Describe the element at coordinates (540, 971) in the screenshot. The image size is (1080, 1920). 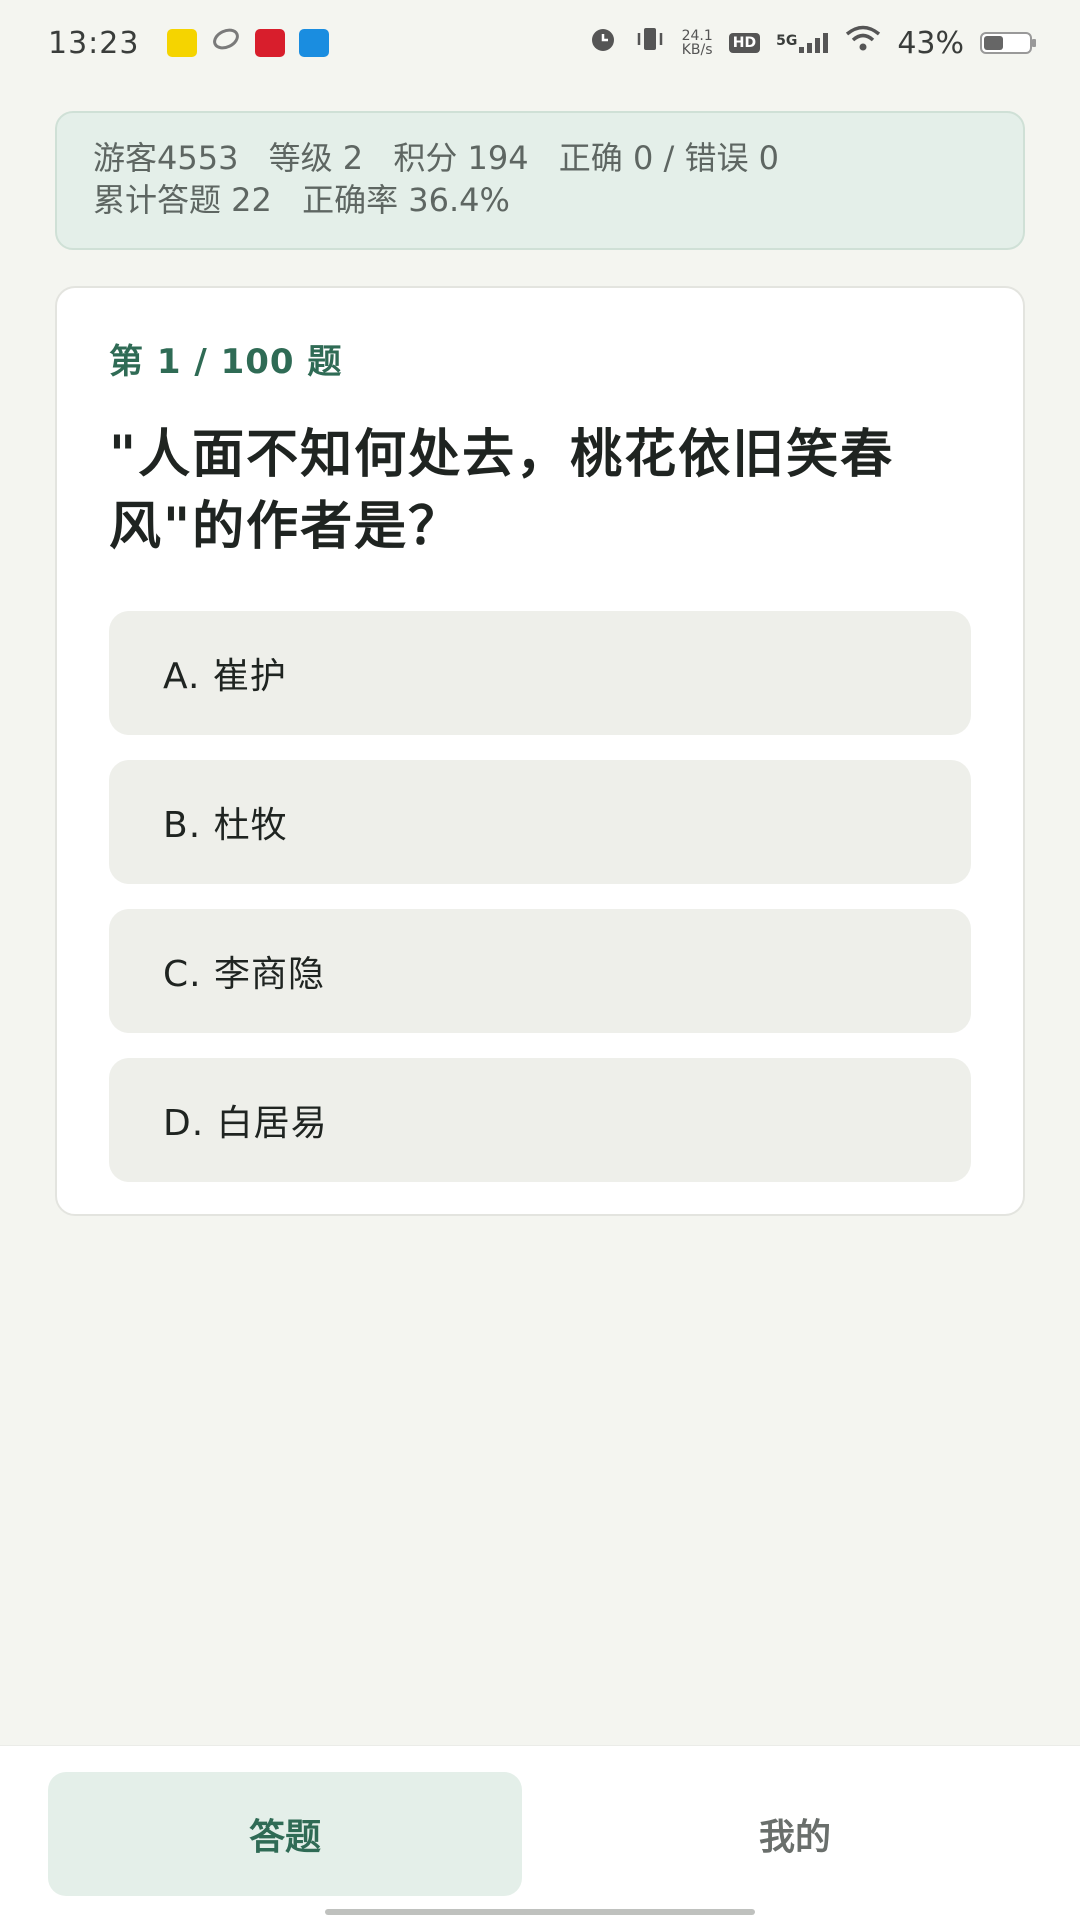
I see `option-c-button: C. 李商隐` at that location.